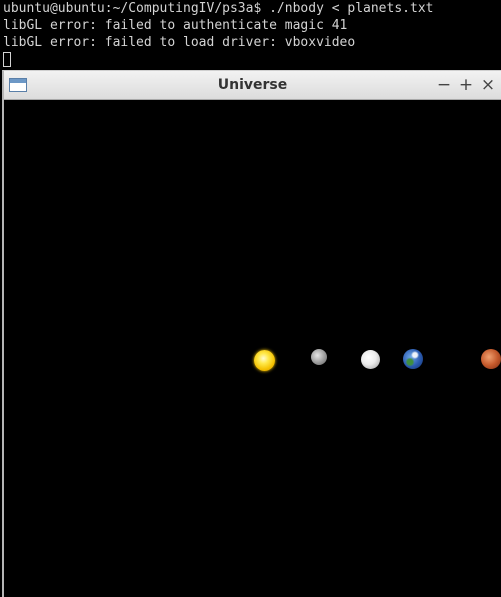 The height and width of the screenshot is (597, 501). Describe the element at coordinates (444, 85) in the screenshot. I see `minimize-button: −` at that location.